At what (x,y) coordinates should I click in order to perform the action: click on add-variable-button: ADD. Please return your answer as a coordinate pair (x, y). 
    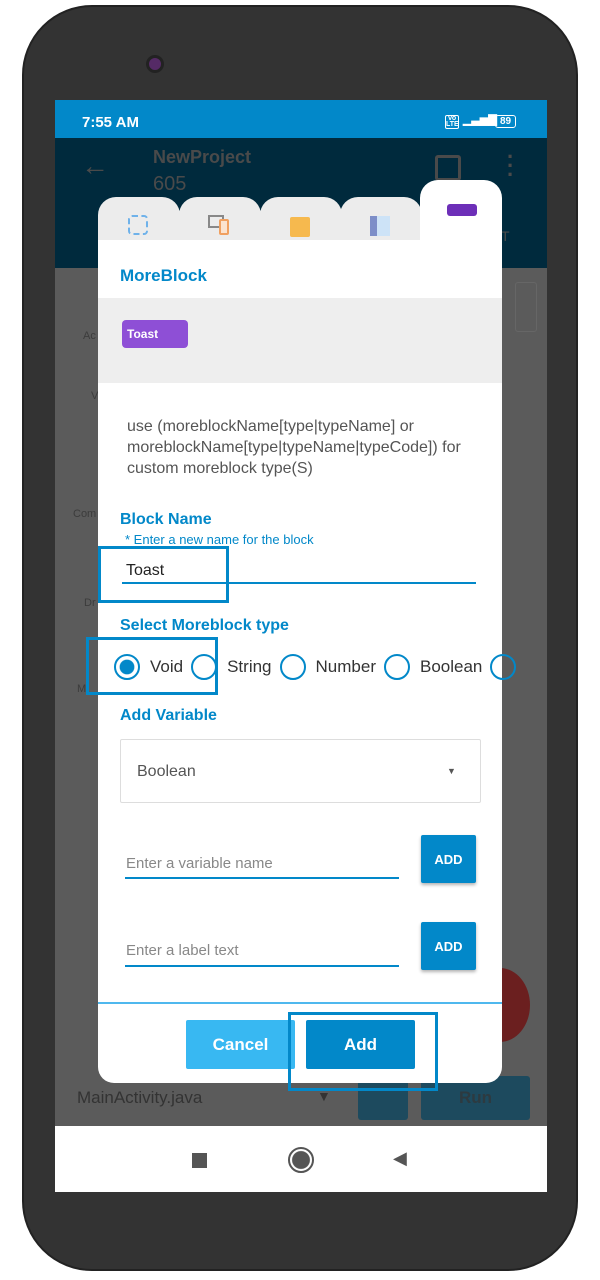
    Looking at the image, I should click on (448, 859).